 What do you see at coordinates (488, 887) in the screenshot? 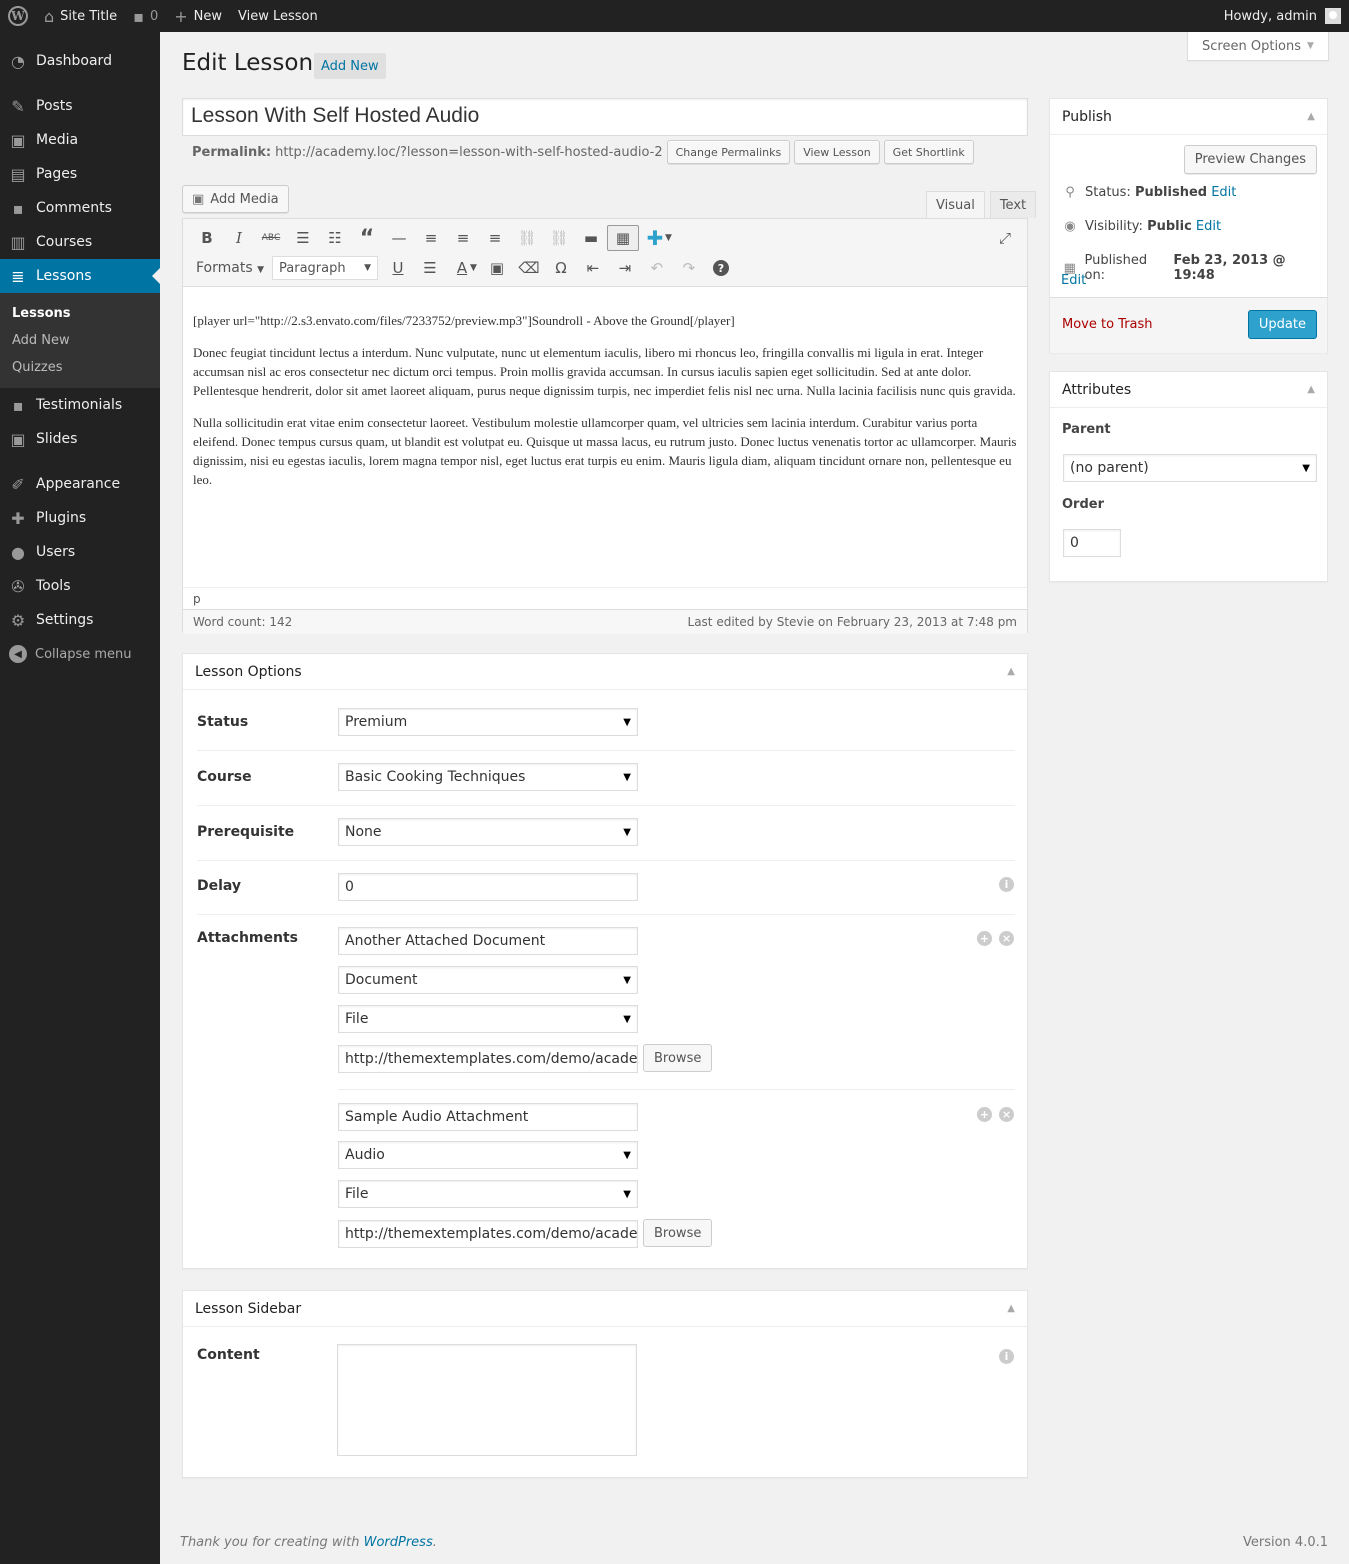
I see `delay-input: 0` at bounding box center [488, 887].